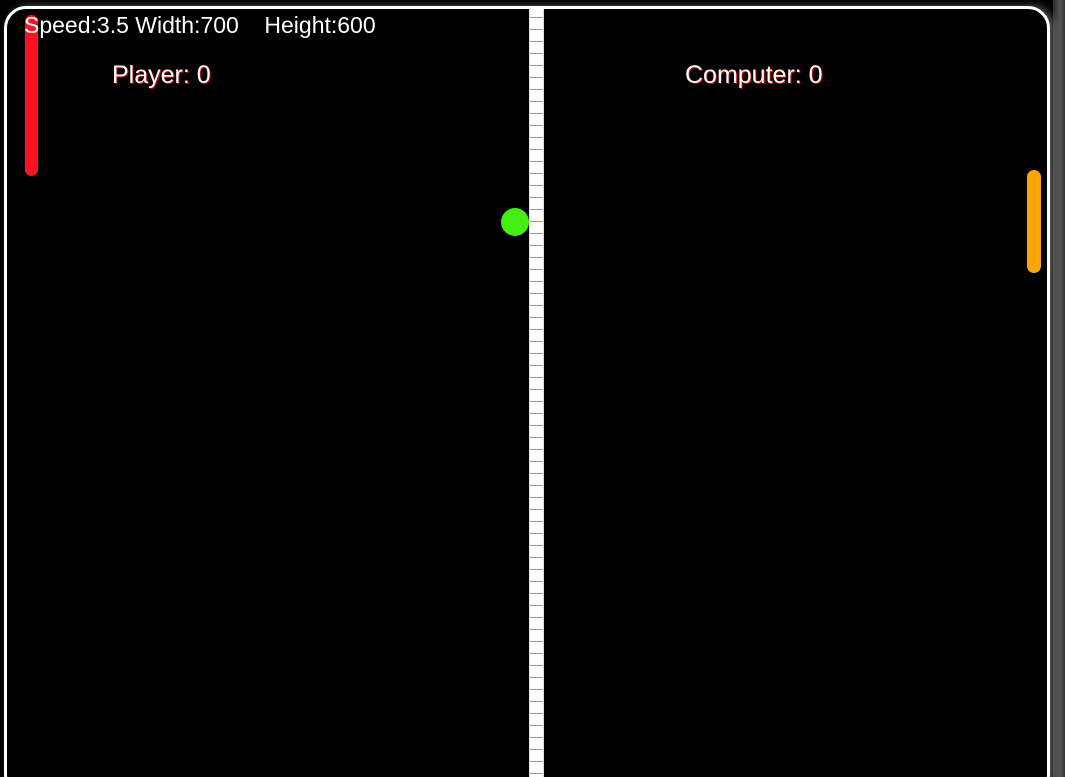 This screenshot has height=777, width=1065. I want to click on computer-paddle, so click(1034, 221).